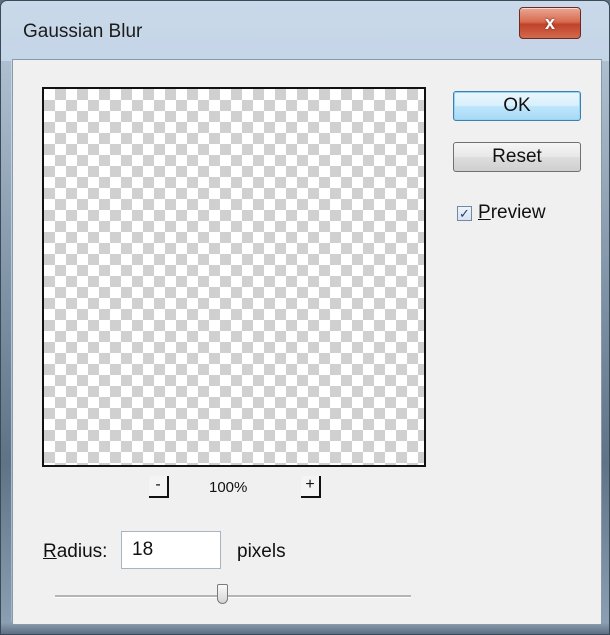 The image size is (610, 635). I want to click on close-icon: x, so click(549, 22).